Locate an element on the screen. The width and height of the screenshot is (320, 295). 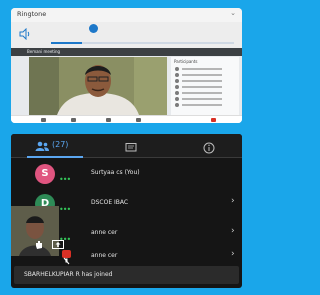
volume-row is located at coordinates (126, 35).